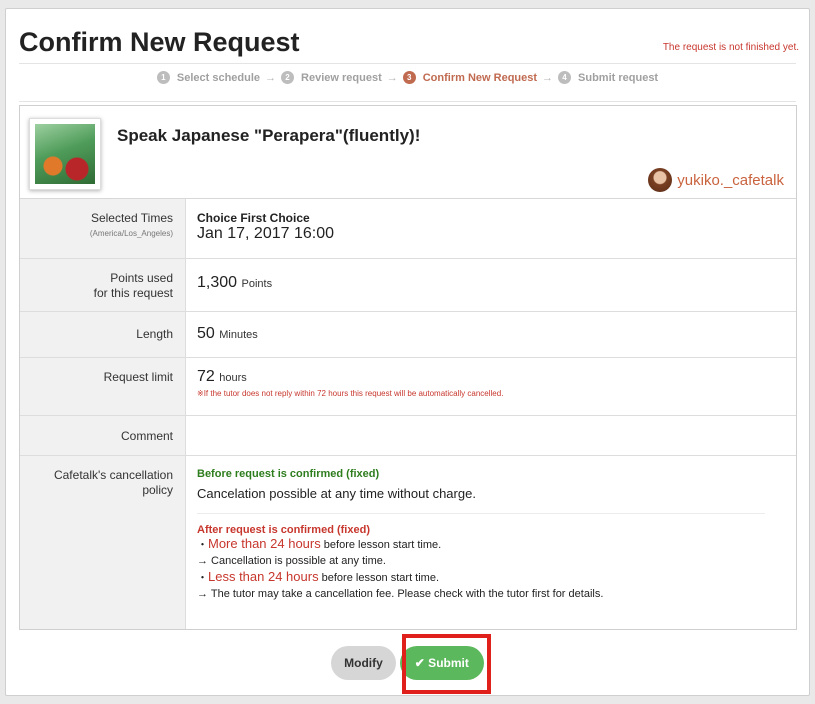 The image size is (815, 704). I want to click on lesson-thumbnail-image, so click(65, 154).